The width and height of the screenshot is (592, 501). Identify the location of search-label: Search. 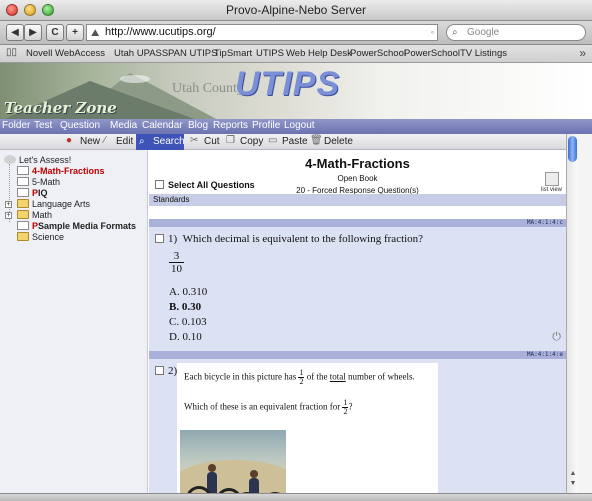
(169, 141).